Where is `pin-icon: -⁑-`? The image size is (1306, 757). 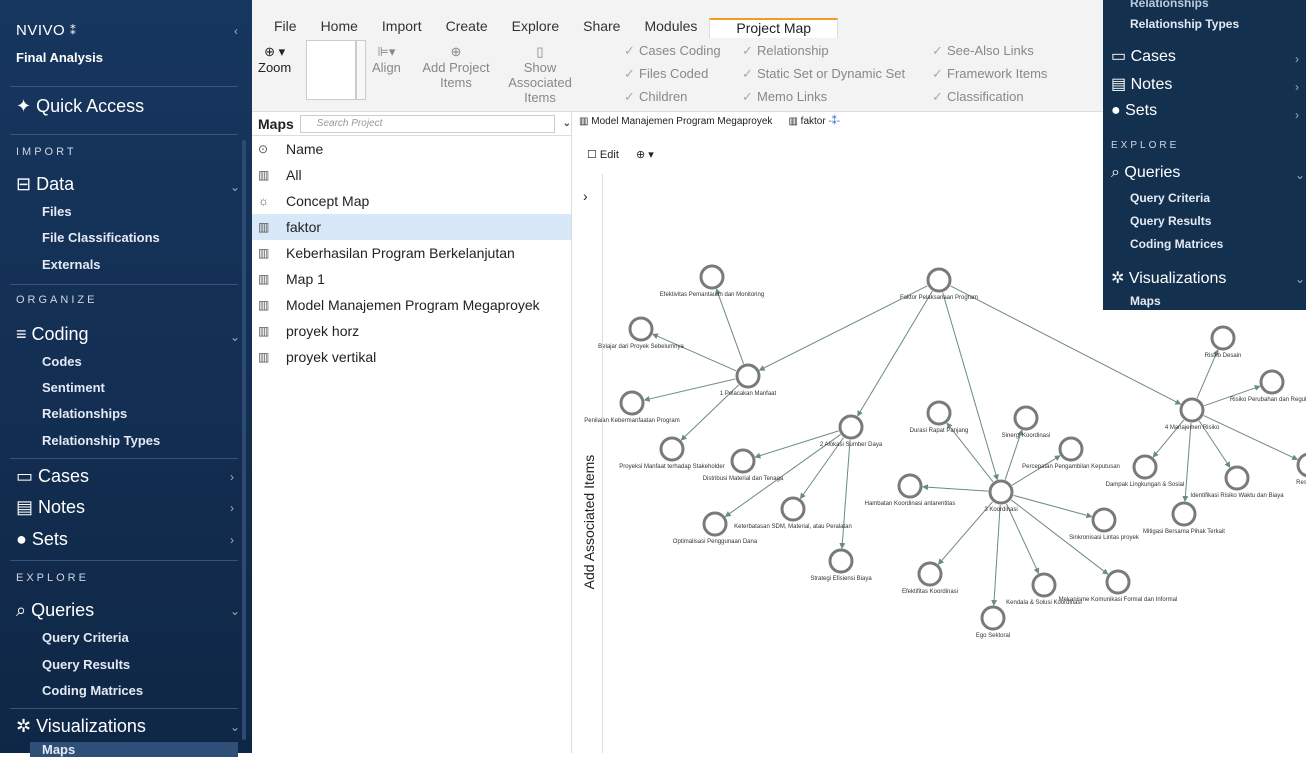
pin-icon: -⁑- is located at coordinates (834, 121).